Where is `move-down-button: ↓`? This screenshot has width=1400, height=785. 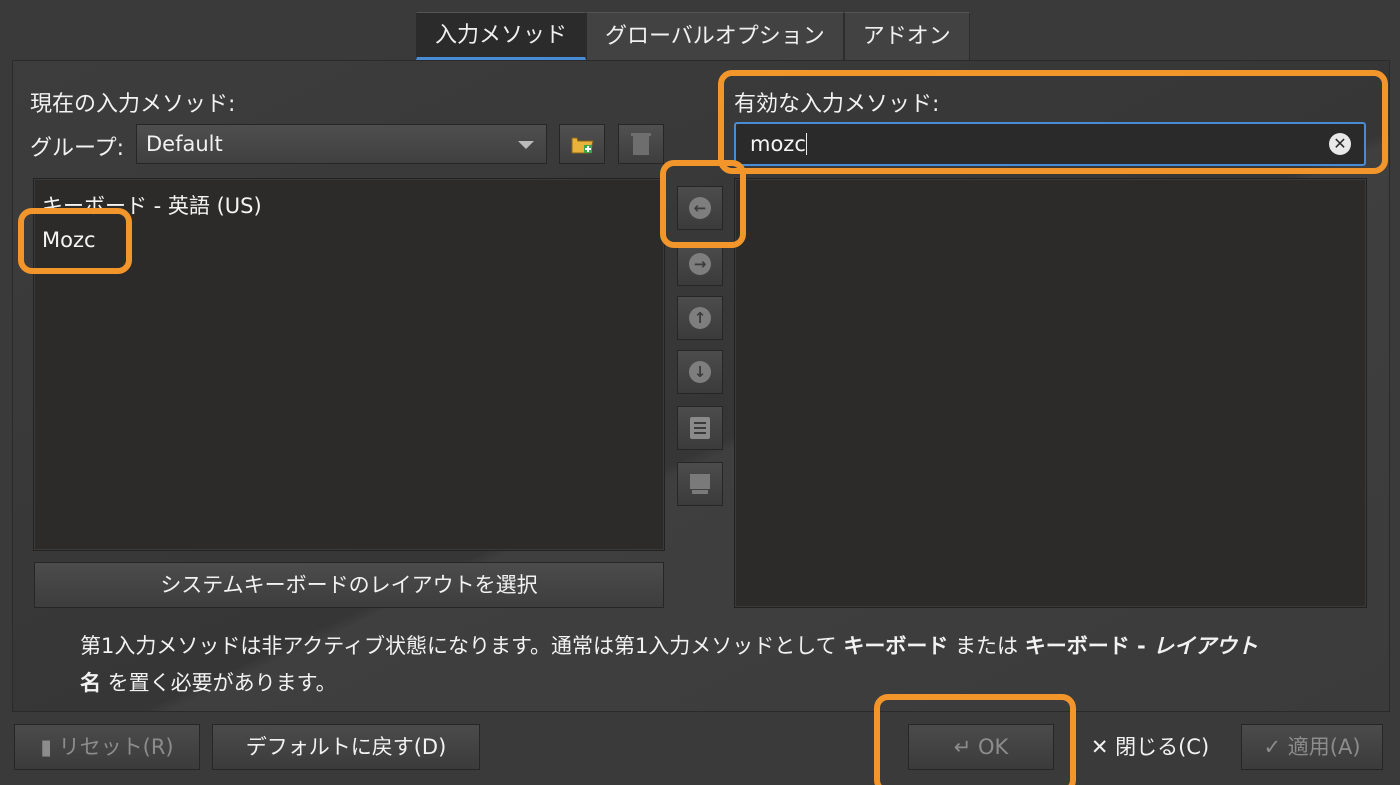 move-down-button: ↓ is located at coordinates (700, 372).